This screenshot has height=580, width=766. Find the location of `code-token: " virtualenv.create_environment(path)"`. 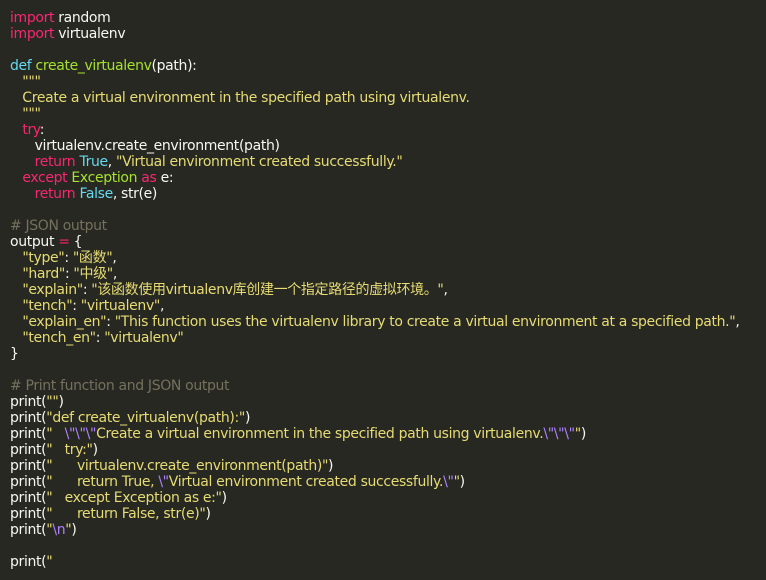

code-token: " virtualenv.create_environment(path)" is located at coordinates (187, 466).